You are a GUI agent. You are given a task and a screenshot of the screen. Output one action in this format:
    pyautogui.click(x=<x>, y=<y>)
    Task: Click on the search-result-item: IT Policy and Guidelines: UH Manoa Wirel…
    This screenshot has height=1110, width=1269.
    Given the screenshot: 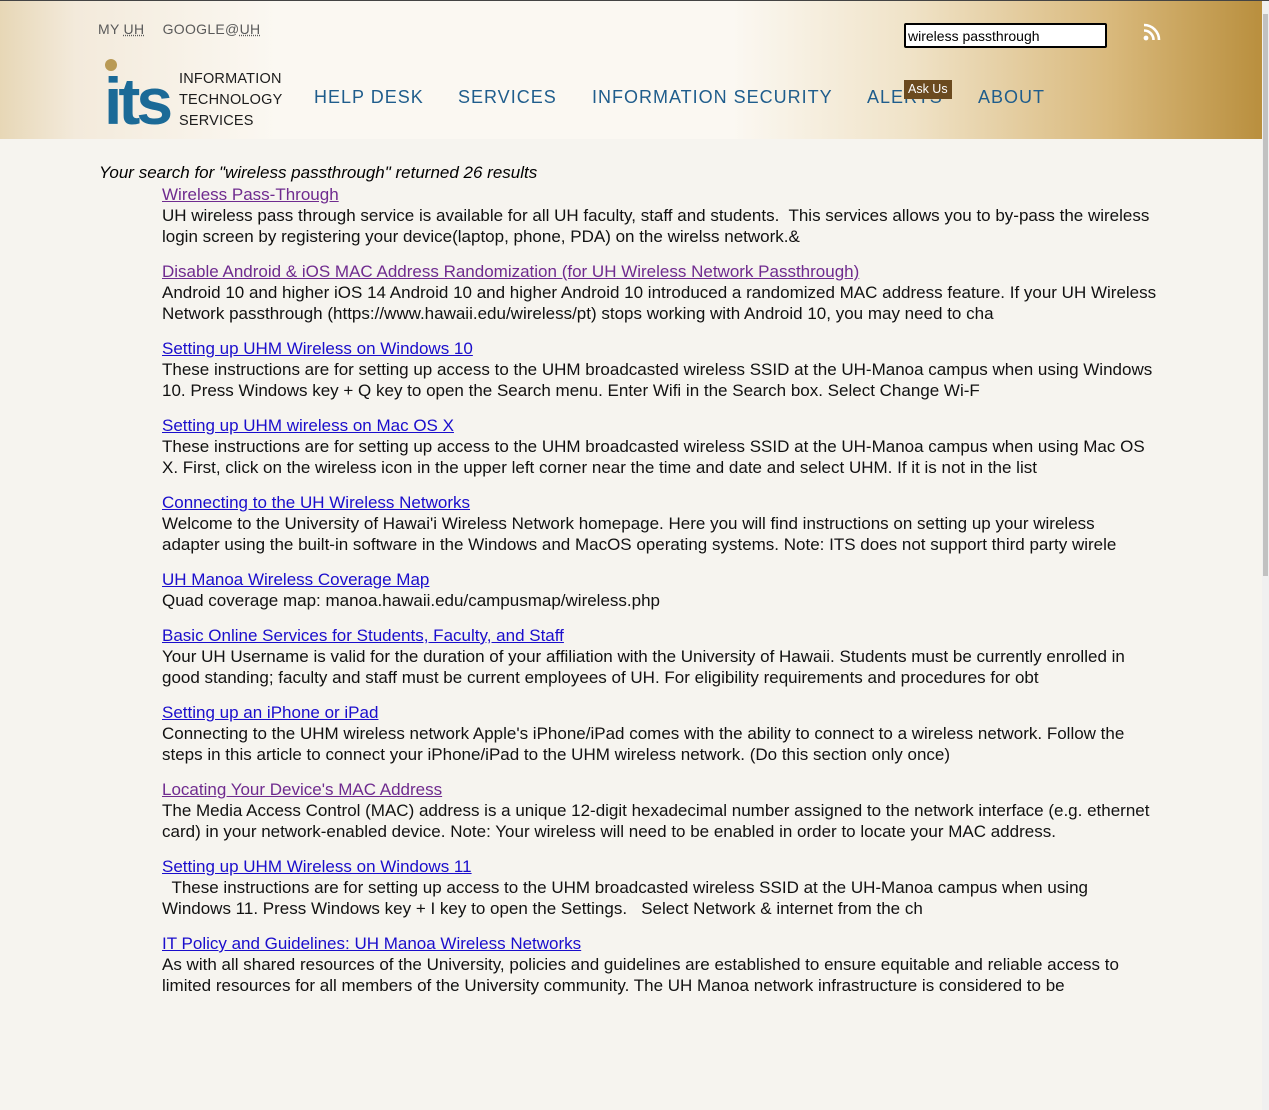 What is the action you would take?
    pyautogui.click(x=659, y=964)
    